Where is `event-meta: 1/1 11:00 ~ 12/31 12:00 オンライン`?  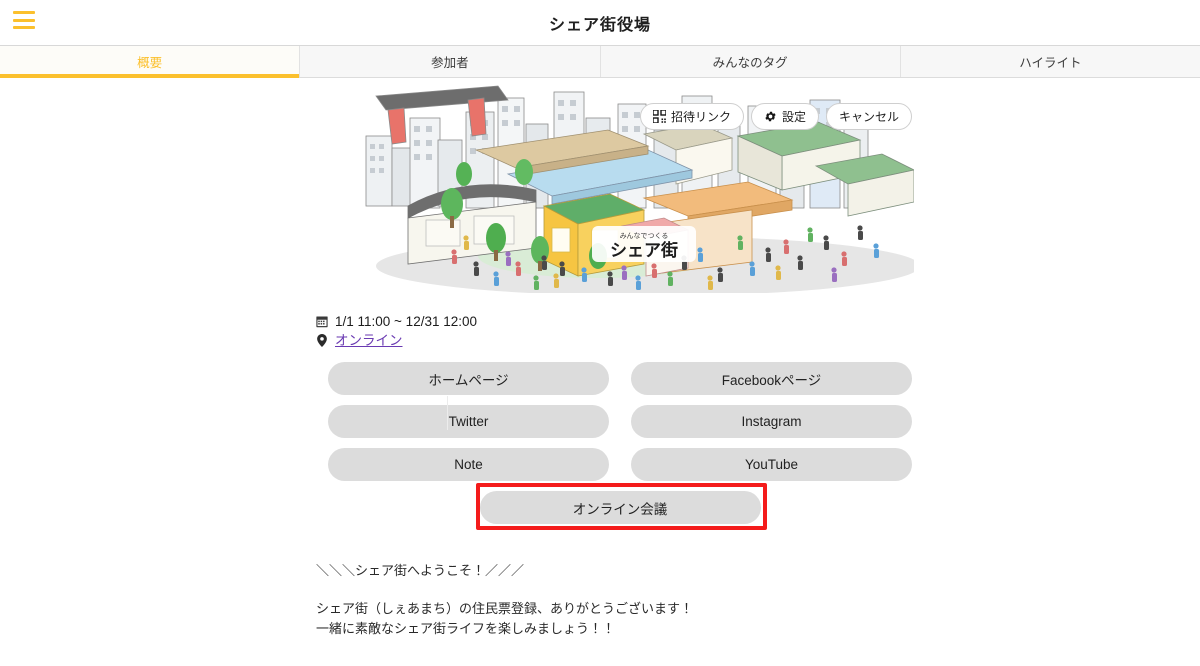
event-meta: 1/1 11:00 ~ 12/31 12:00 オンライン is located at coordinates (758, 331).